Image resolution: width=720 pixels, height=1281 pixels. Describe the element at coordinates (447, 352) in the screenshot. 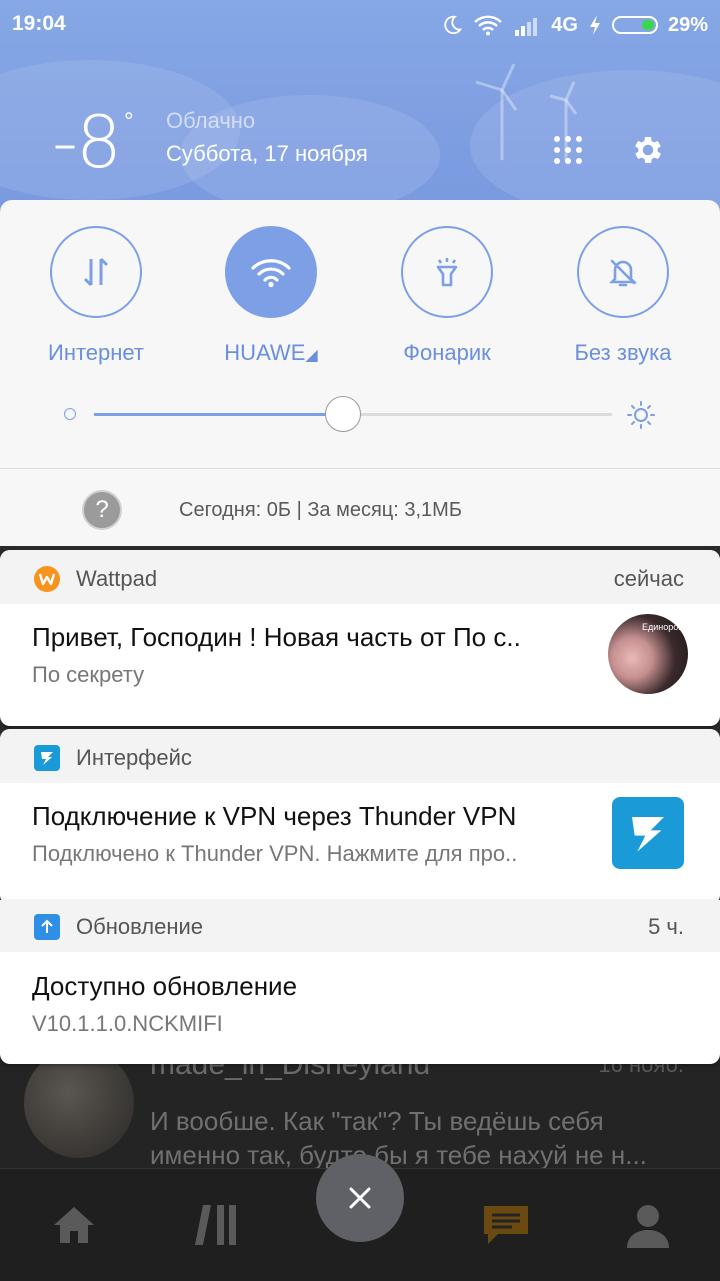

I see `toggle-label: Фонарик` at that location.